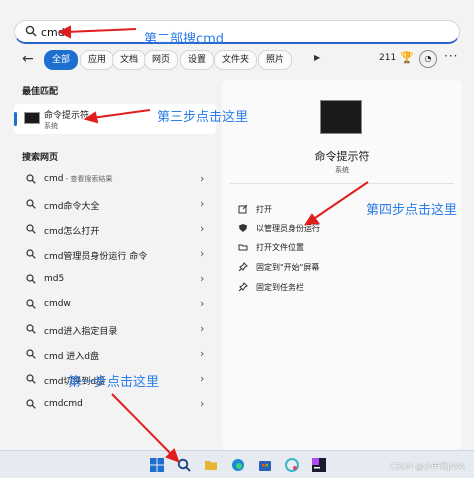 The height and width of the screenshot is (478, 474). What do you see at coordinates (57, 304) in the screenshot?
I see `web-result-label: cmdw` at bounding box center [57, 304].